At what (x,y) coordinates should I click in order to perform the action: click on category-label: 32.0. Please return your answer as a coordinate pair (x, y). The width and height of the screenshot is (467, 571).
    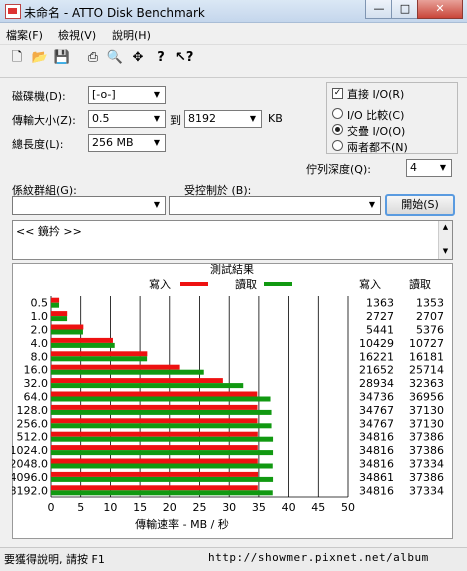
    Looking at the image, I should click on (36, 383).